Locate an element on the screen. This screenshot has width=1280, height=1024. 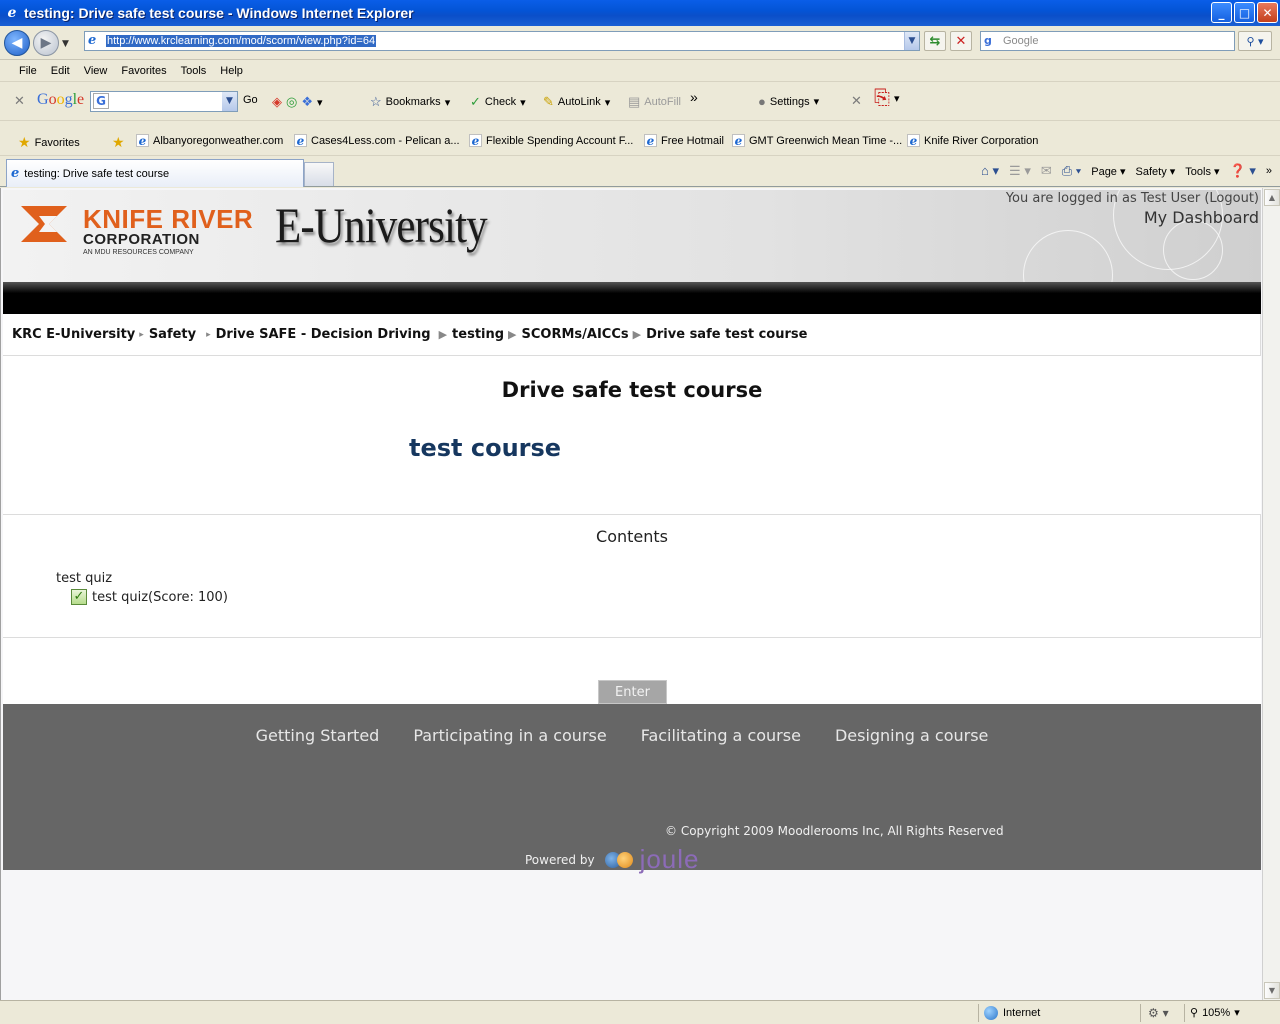
search-box: g Google is located at coordinates (1107, 41).